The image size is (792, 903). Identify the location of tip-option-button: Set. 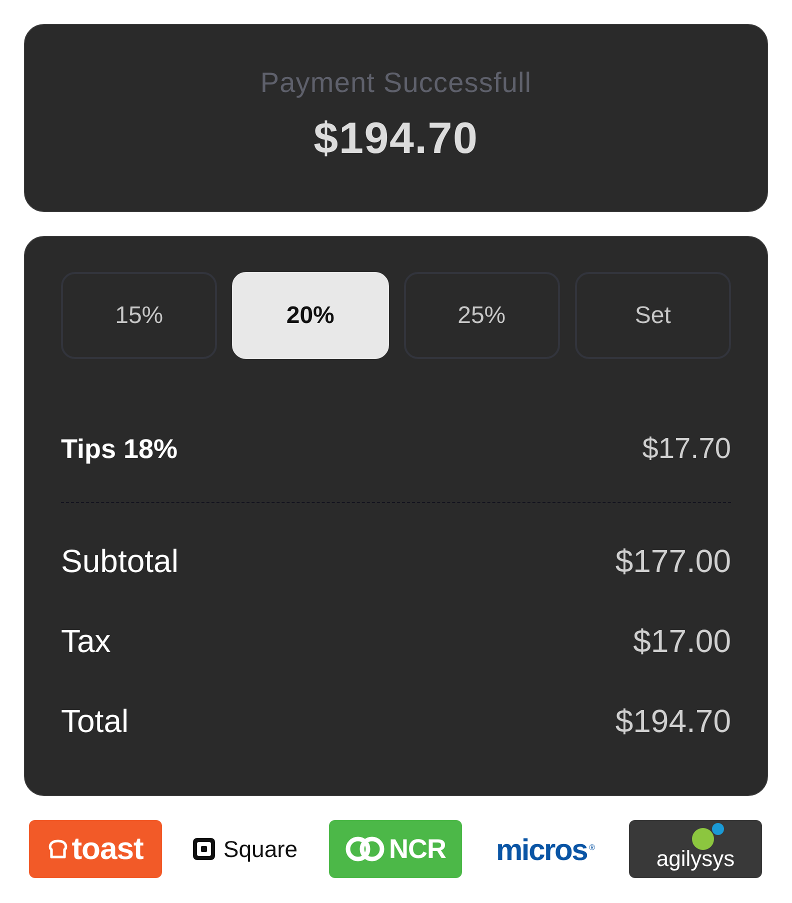
(652, 315).